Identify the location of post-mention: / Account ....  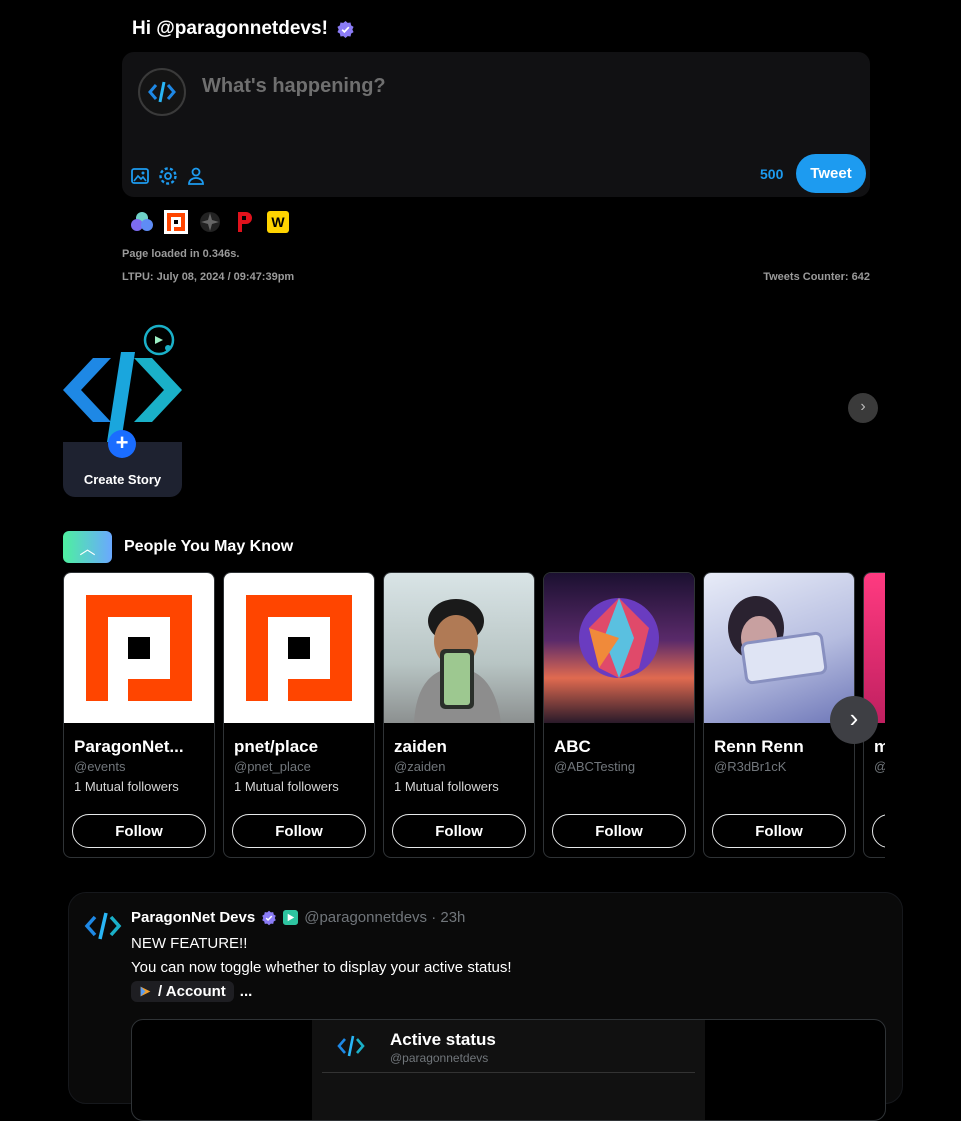
(191, 991).